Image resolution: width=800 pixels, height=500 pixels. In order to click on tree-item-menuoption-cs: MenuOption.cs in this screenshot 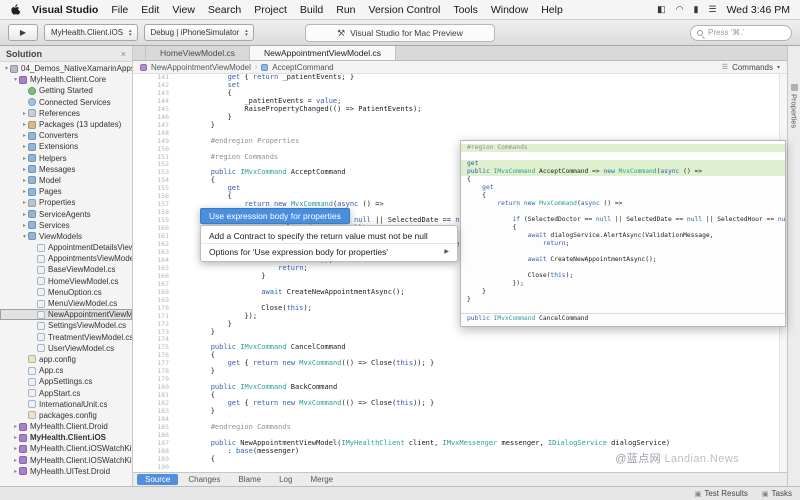, I will do `click(66, 292)`.